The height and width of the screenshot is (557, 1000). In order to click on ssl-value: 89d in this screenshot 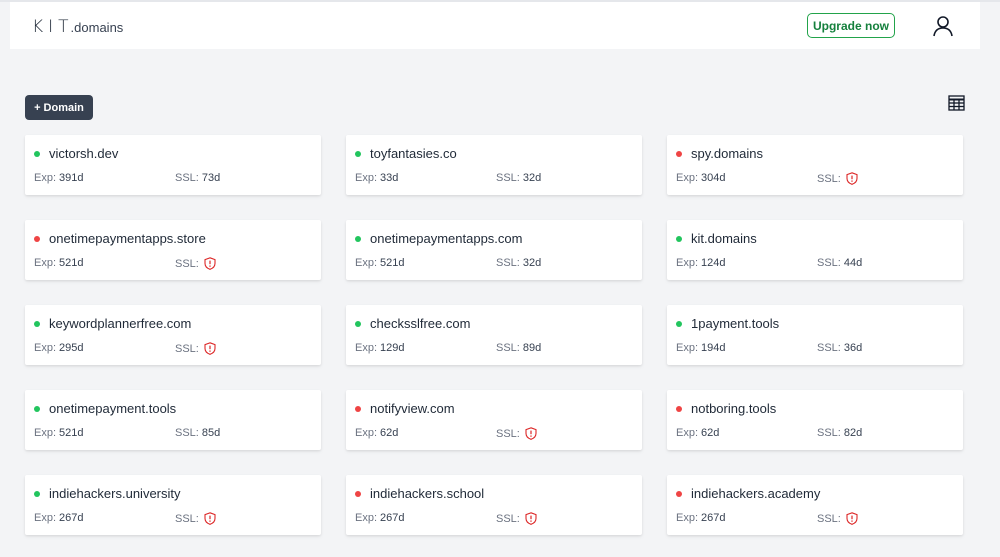, I will do `click(532, 348)`.